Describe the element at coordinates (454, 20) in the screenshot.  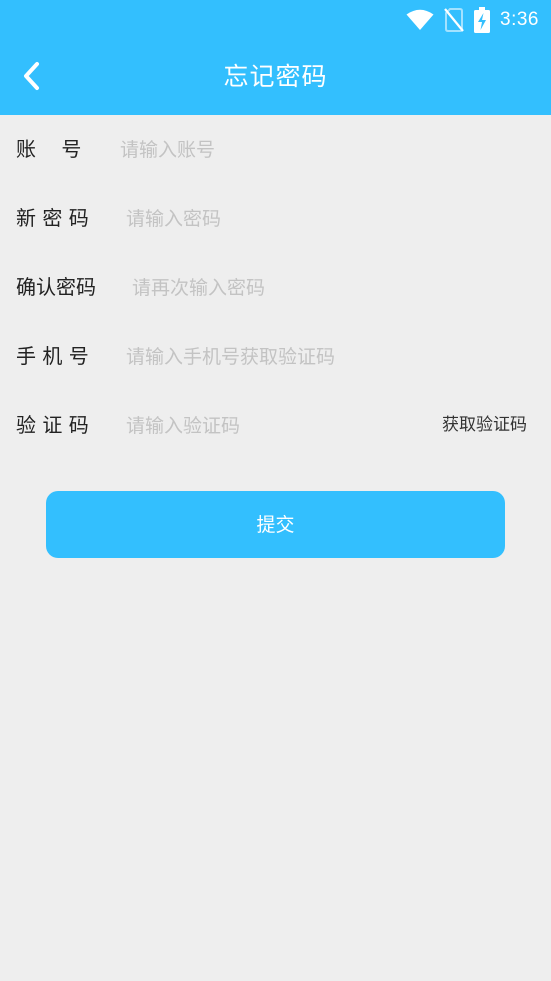
I see `no-sim-icon` at that location.